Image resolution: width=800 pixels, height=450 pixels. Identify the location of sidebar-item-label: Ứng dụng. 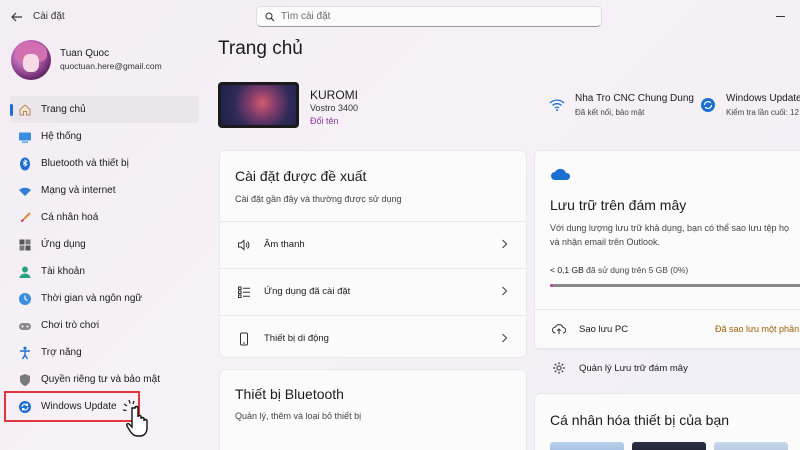
(63, 244).